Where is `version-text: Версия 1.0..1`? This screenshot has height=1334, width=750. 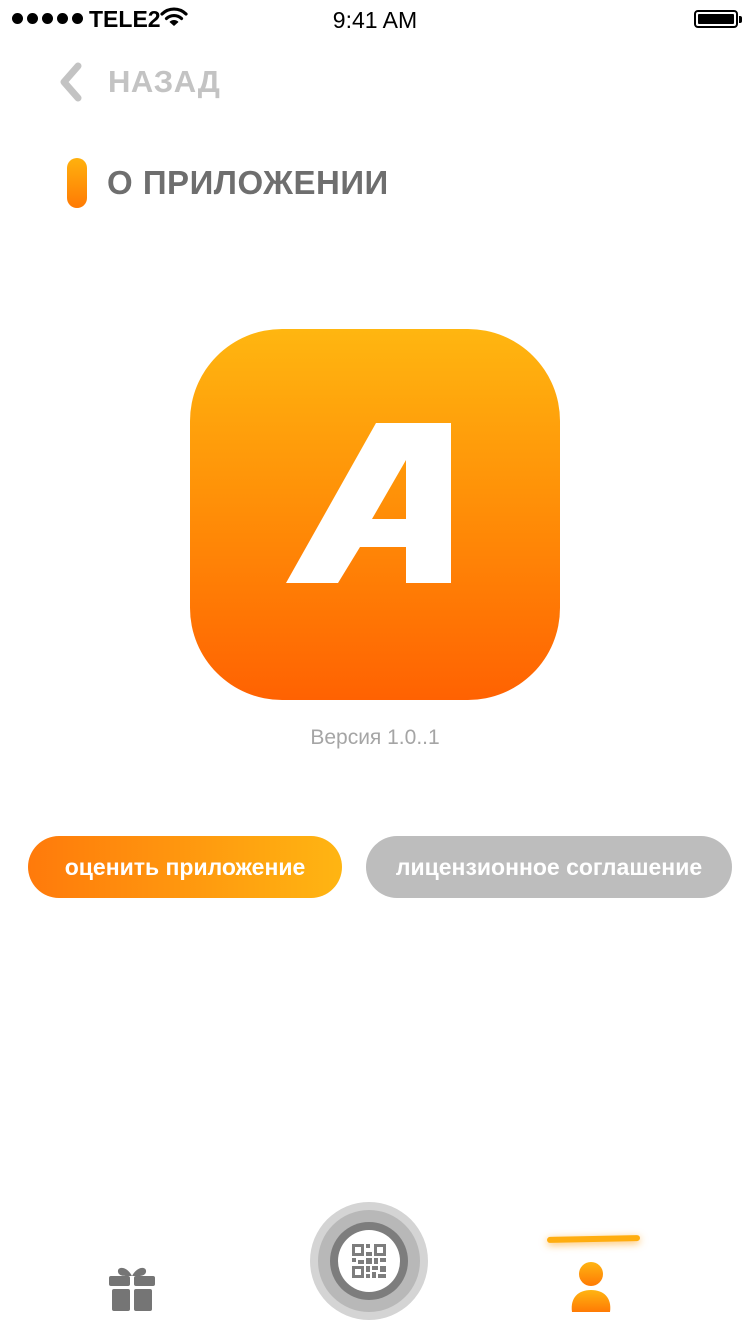 version-text: Версия 1.0..1 is located at coordinates (375, 737).